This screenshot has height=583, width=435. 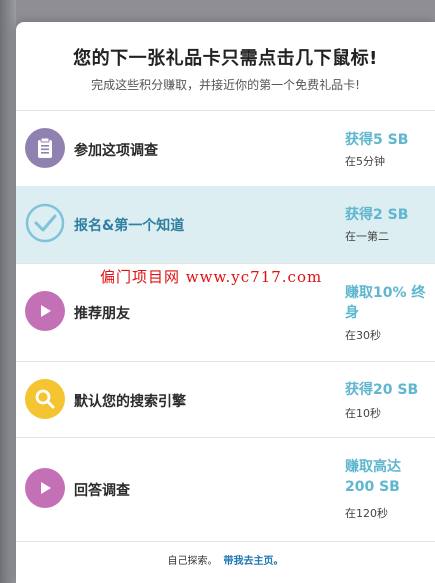 I want to click on search-icon, so click(x=45, y=399).